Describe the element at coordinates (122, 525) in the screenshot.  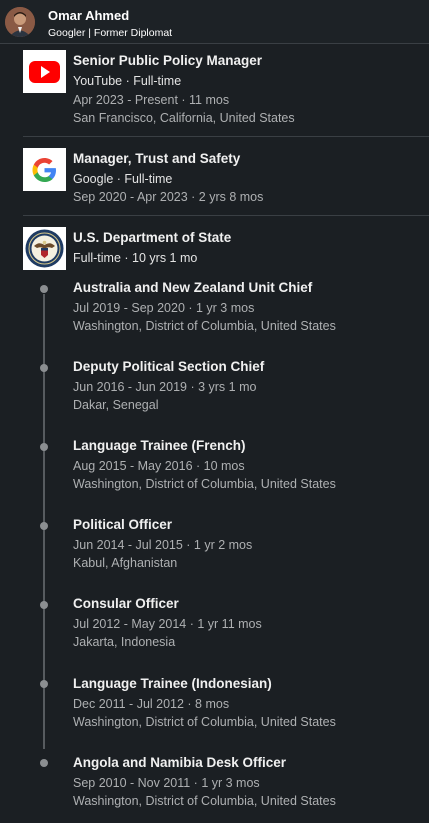
I see `role-title: Political Officer` at that location.